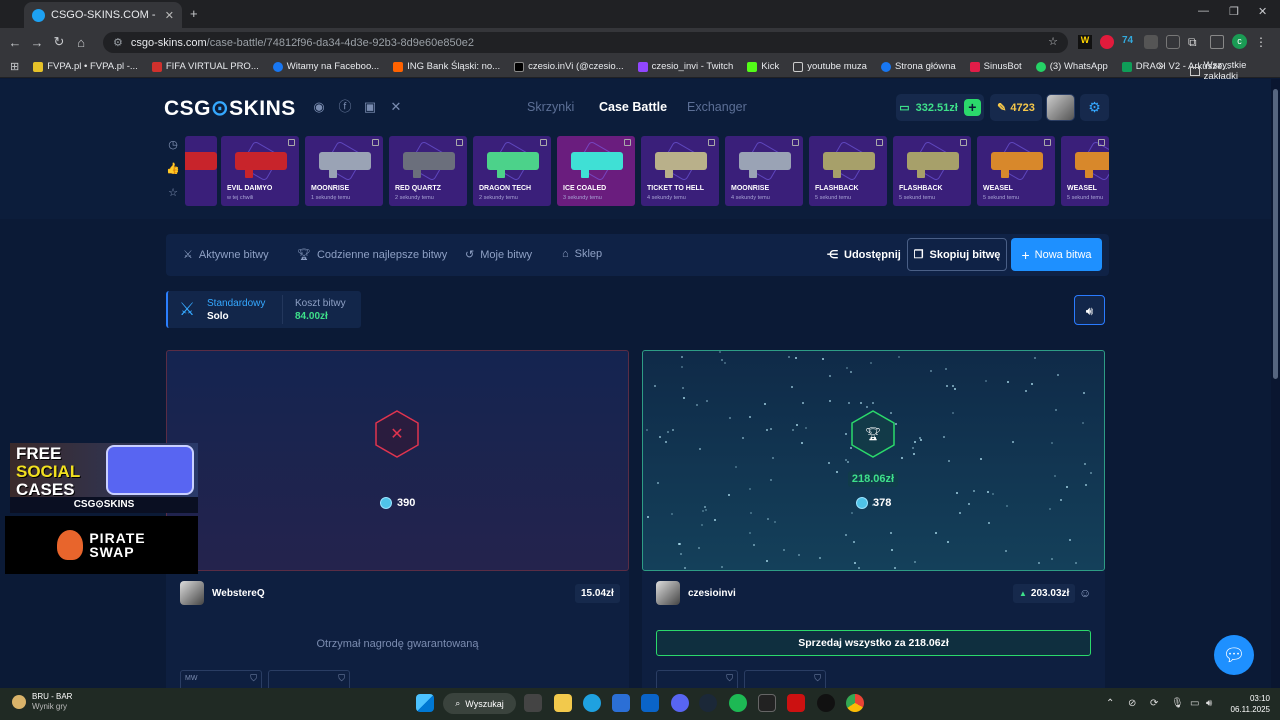  What do you see at coordinates (173, 198) in the screenshot?
I see `star-icon: ☆` at bounding box center [173, 198].